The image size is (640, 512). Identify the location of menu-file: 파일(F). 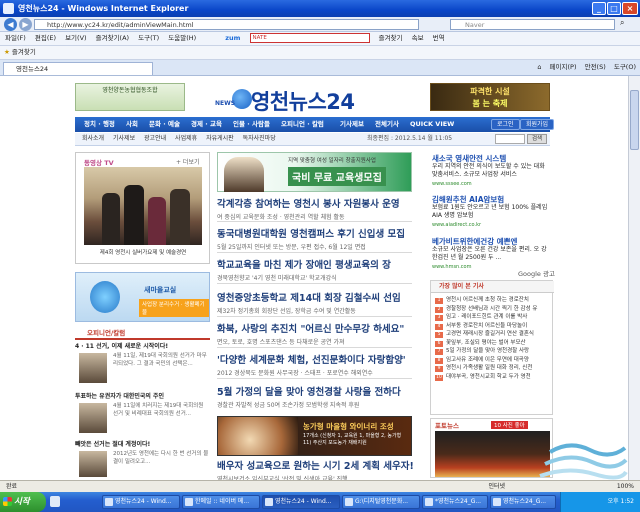
(15, 38).